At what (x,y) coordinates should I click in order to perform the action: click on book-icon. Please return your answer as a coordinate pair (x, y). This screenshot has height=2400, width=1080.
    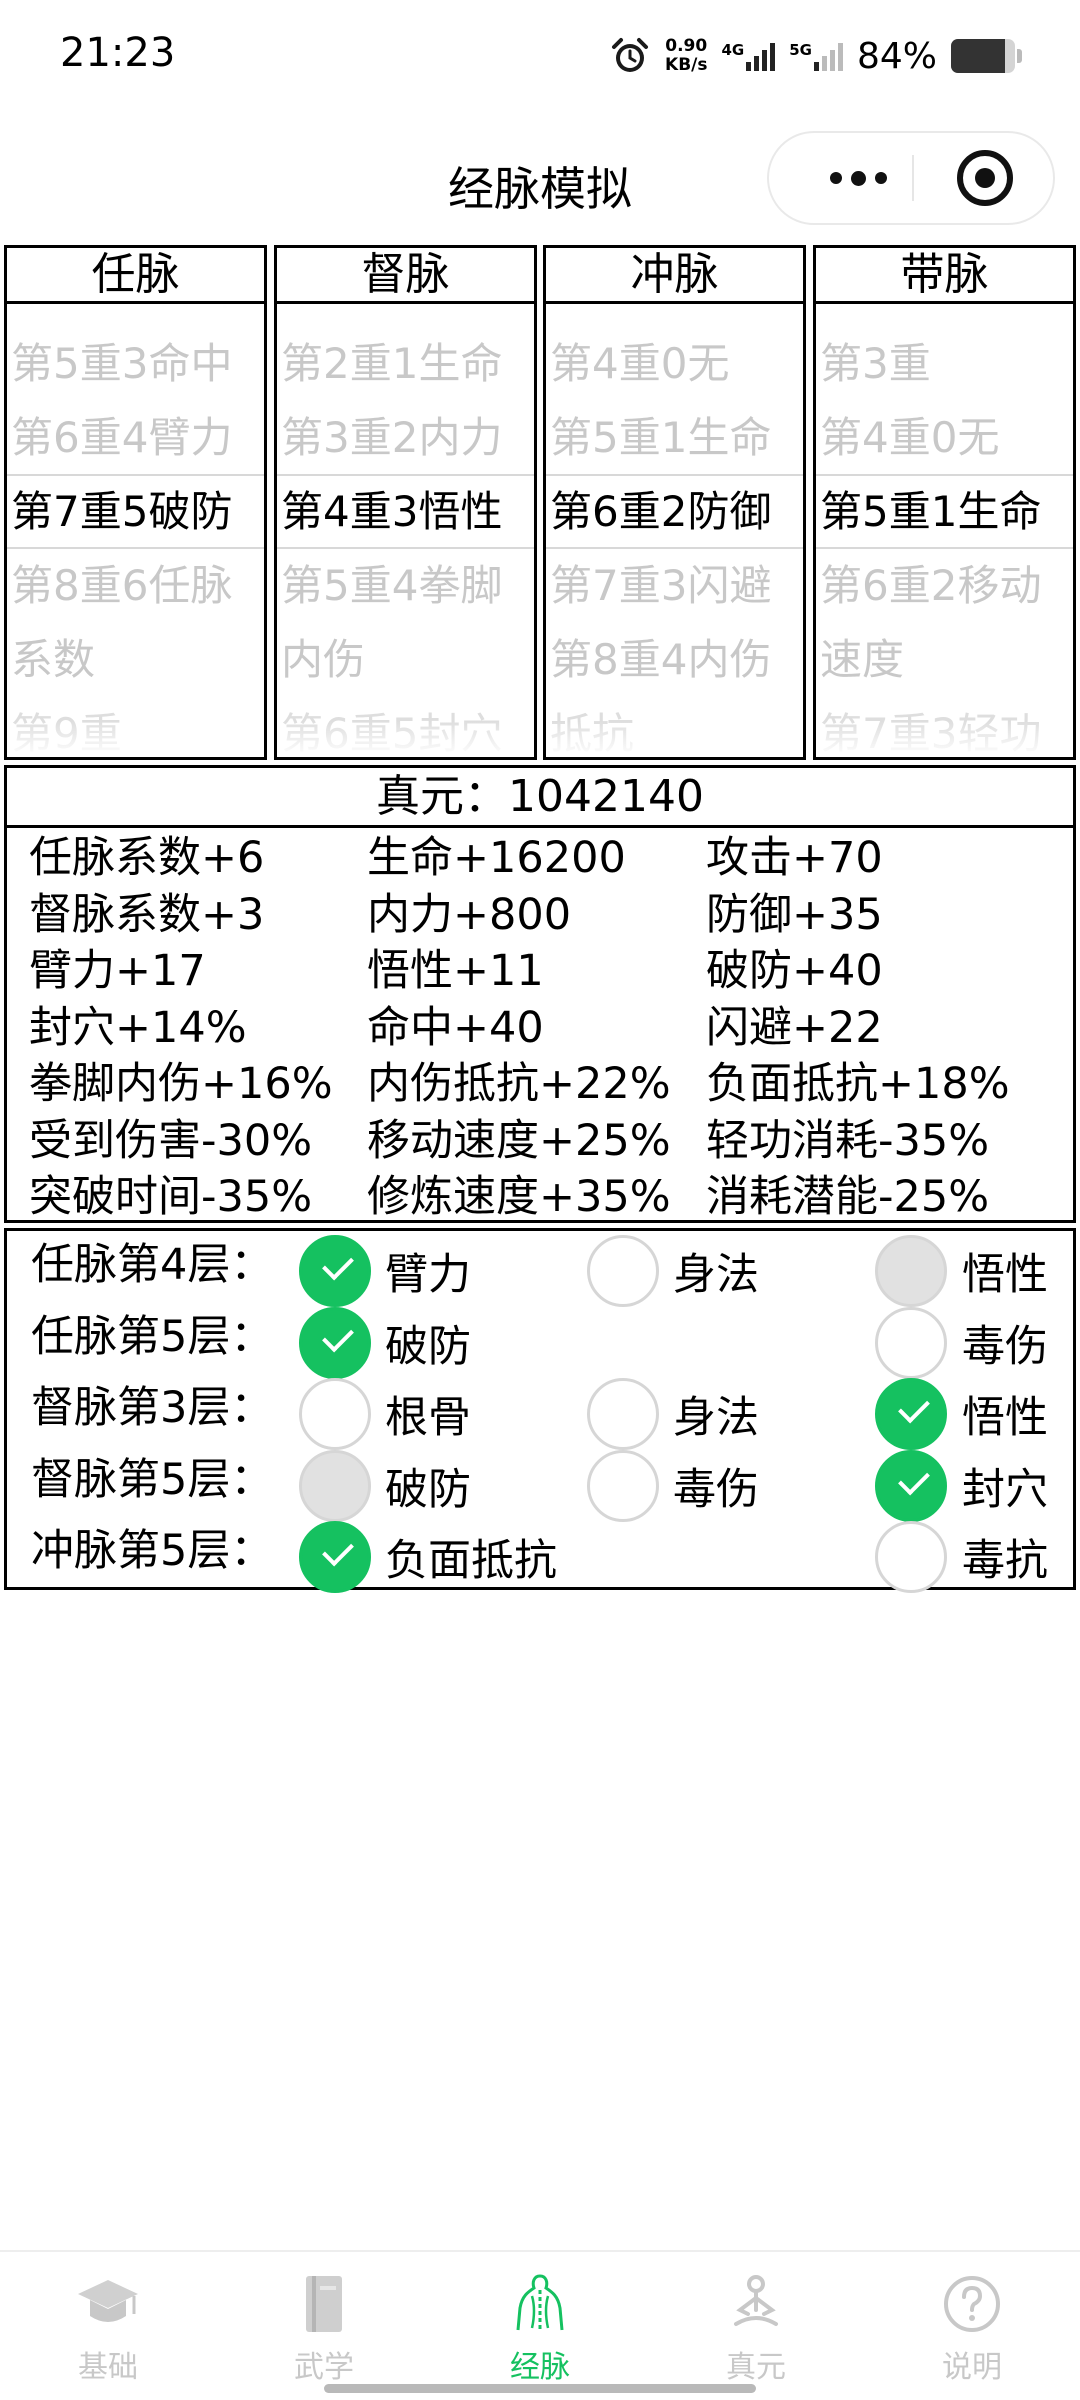
    Looking at the image, I should click on (324, 2304).